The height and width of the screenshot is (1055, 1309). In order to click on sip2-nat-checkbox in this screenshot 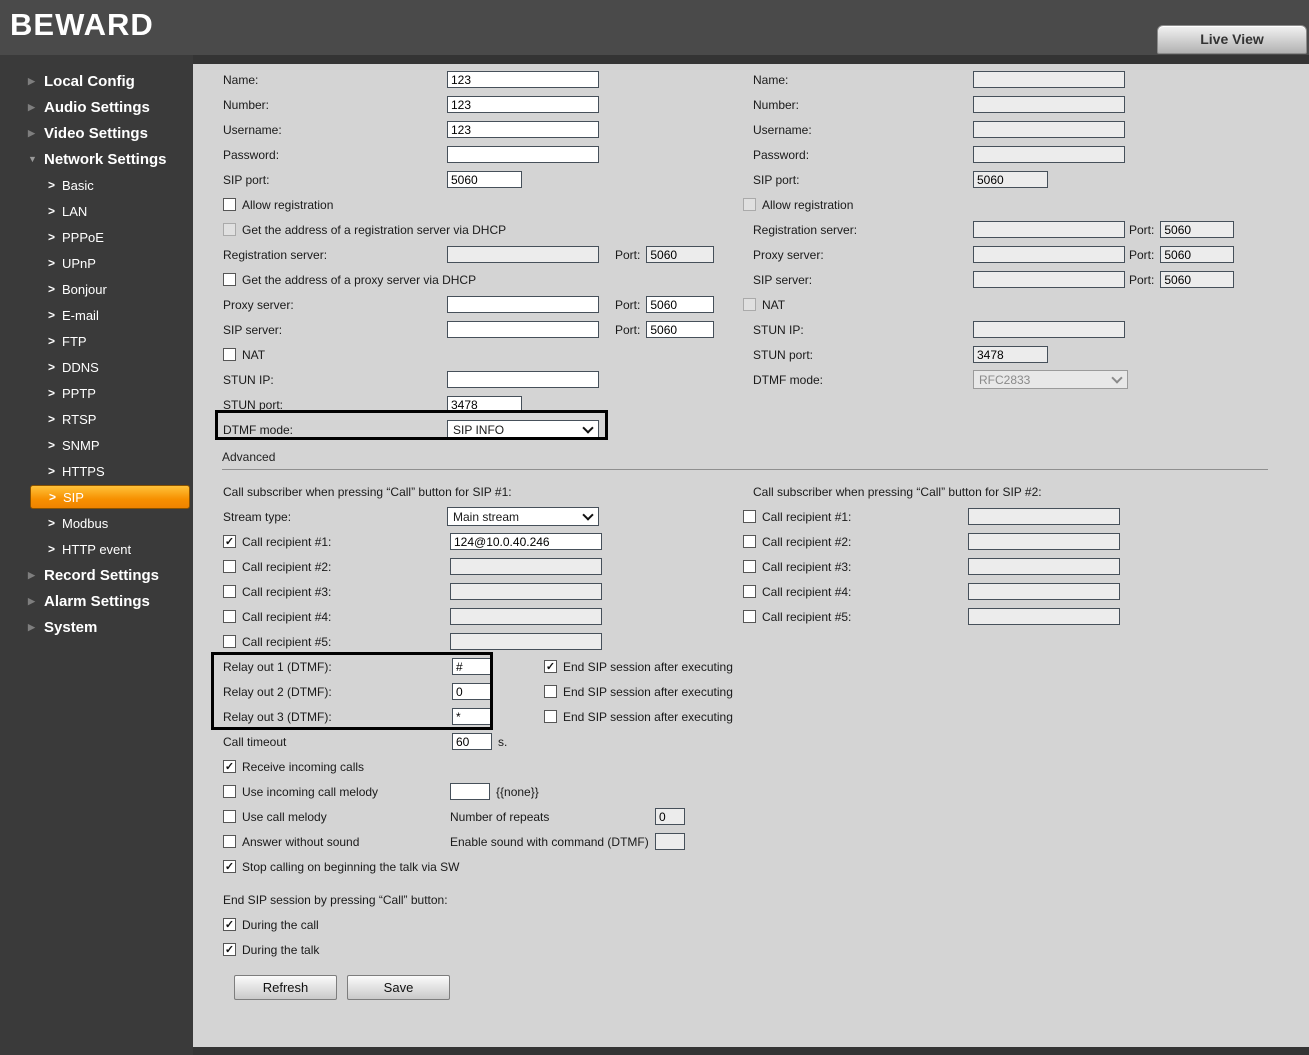, I will do `click(749, 304)`.